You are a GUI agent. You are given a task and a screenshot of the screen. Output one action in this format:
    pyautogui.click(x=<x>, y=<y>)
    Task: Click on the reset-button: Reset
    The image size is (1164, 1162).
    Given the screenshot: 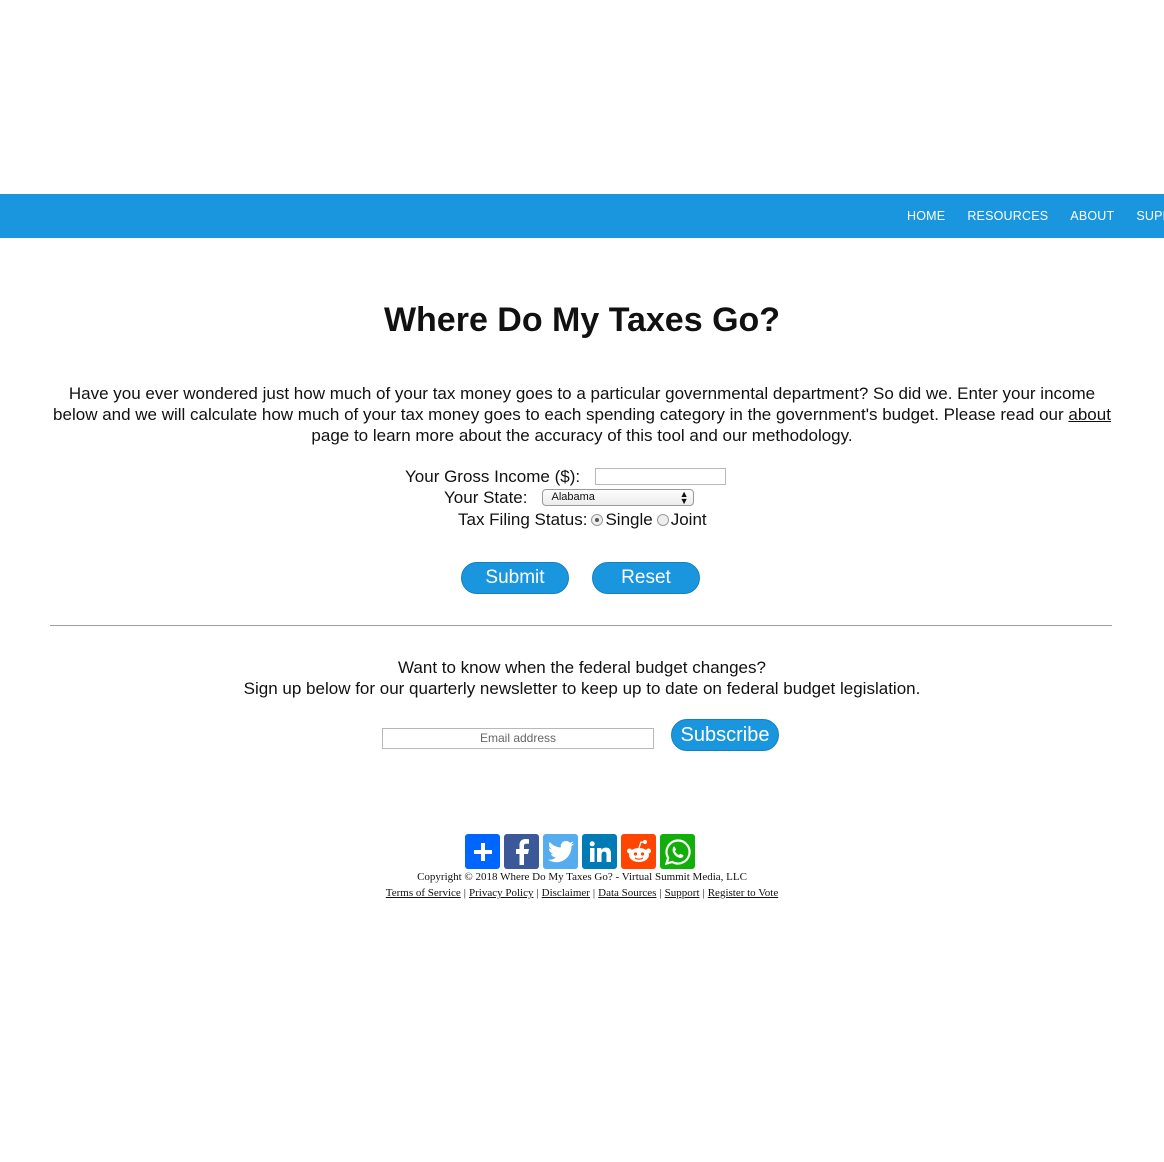 What is the action you would take?
    pyautogui.click(x=646, y=578)
    